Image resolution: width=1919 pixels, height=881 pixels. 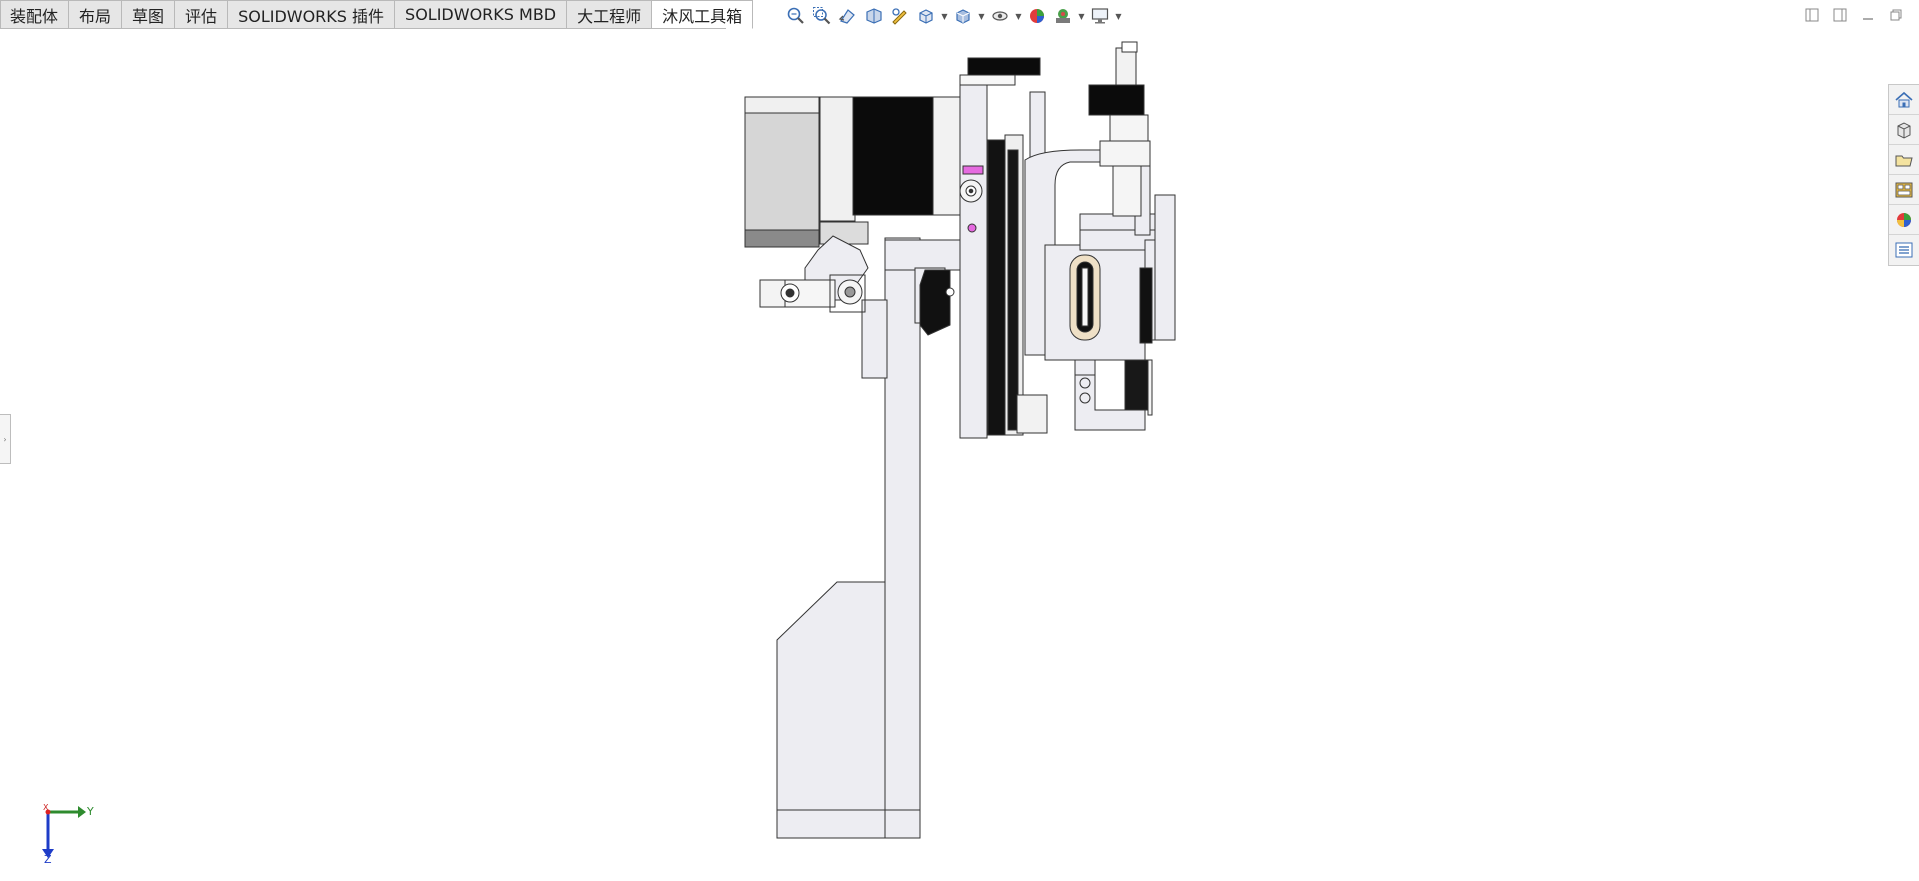 I want to click on pink-marker, so click(x=973, y=170).